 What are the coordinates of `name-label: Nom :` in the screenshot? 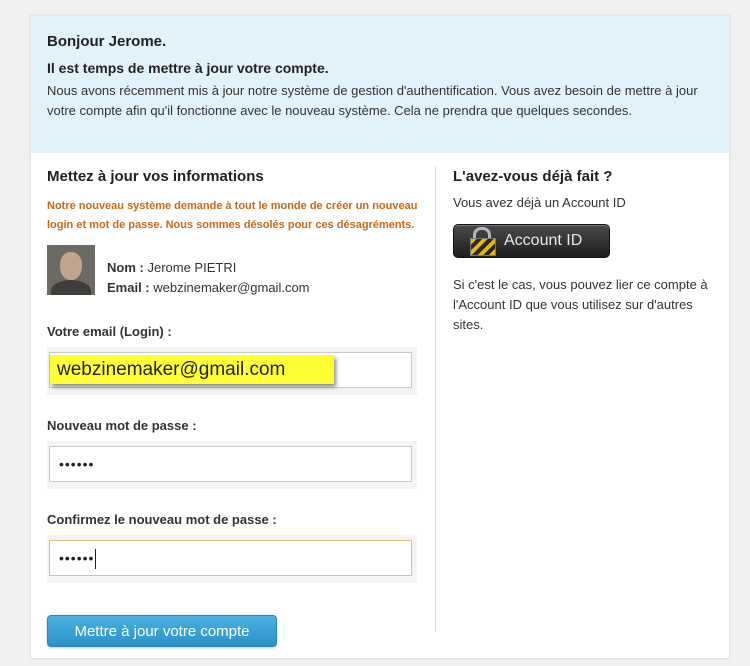 It's located at (125, 267).